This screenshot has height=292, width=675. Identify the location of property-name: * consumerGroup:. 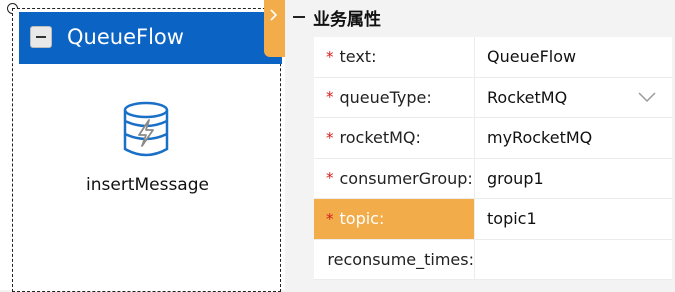
(394, 179).